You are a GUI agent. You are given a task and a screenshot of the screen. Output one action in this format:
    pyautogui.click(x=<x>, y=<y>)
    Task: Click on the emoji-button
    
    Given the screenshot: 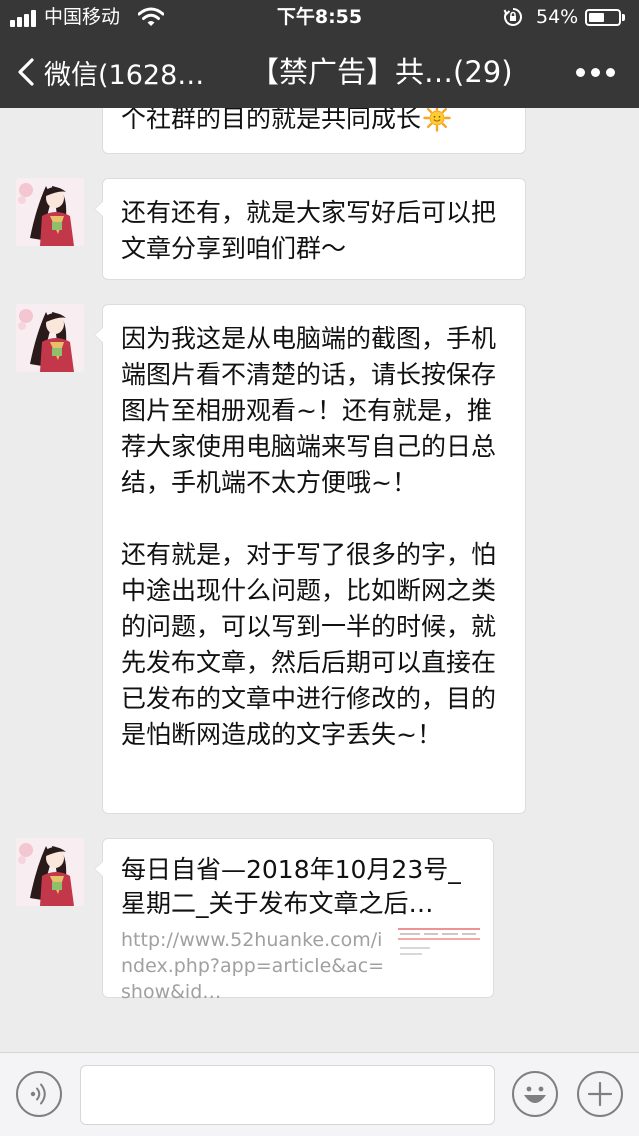 What is the action you would take?
    pyautogui.click(x=535, y=1094)
    